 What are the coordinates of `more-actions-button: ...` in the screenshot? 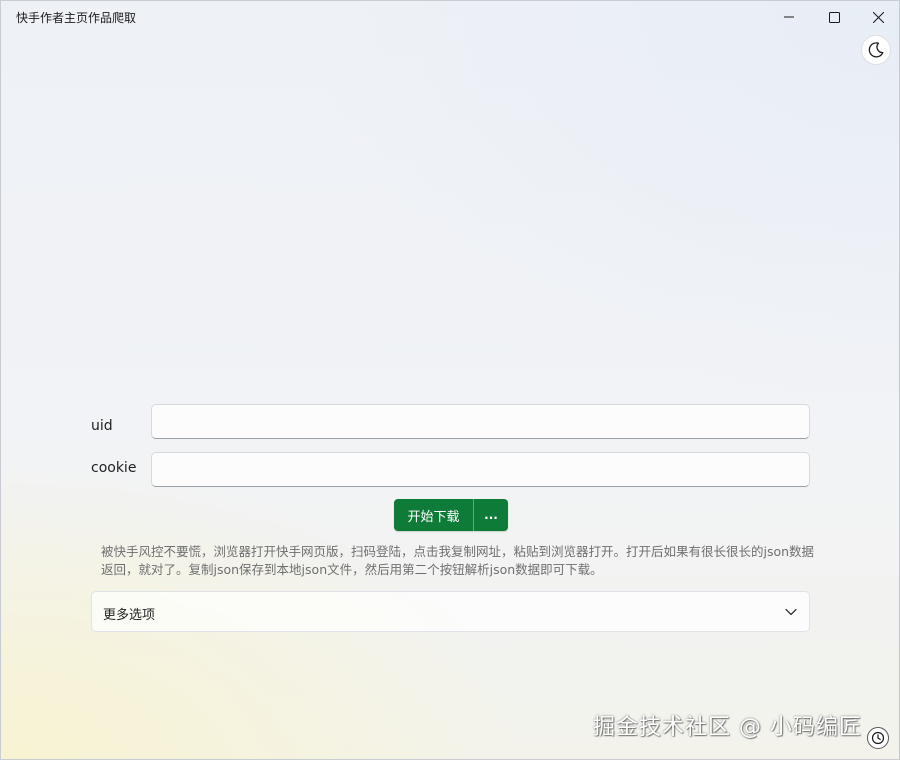 It's located at (491, 515).